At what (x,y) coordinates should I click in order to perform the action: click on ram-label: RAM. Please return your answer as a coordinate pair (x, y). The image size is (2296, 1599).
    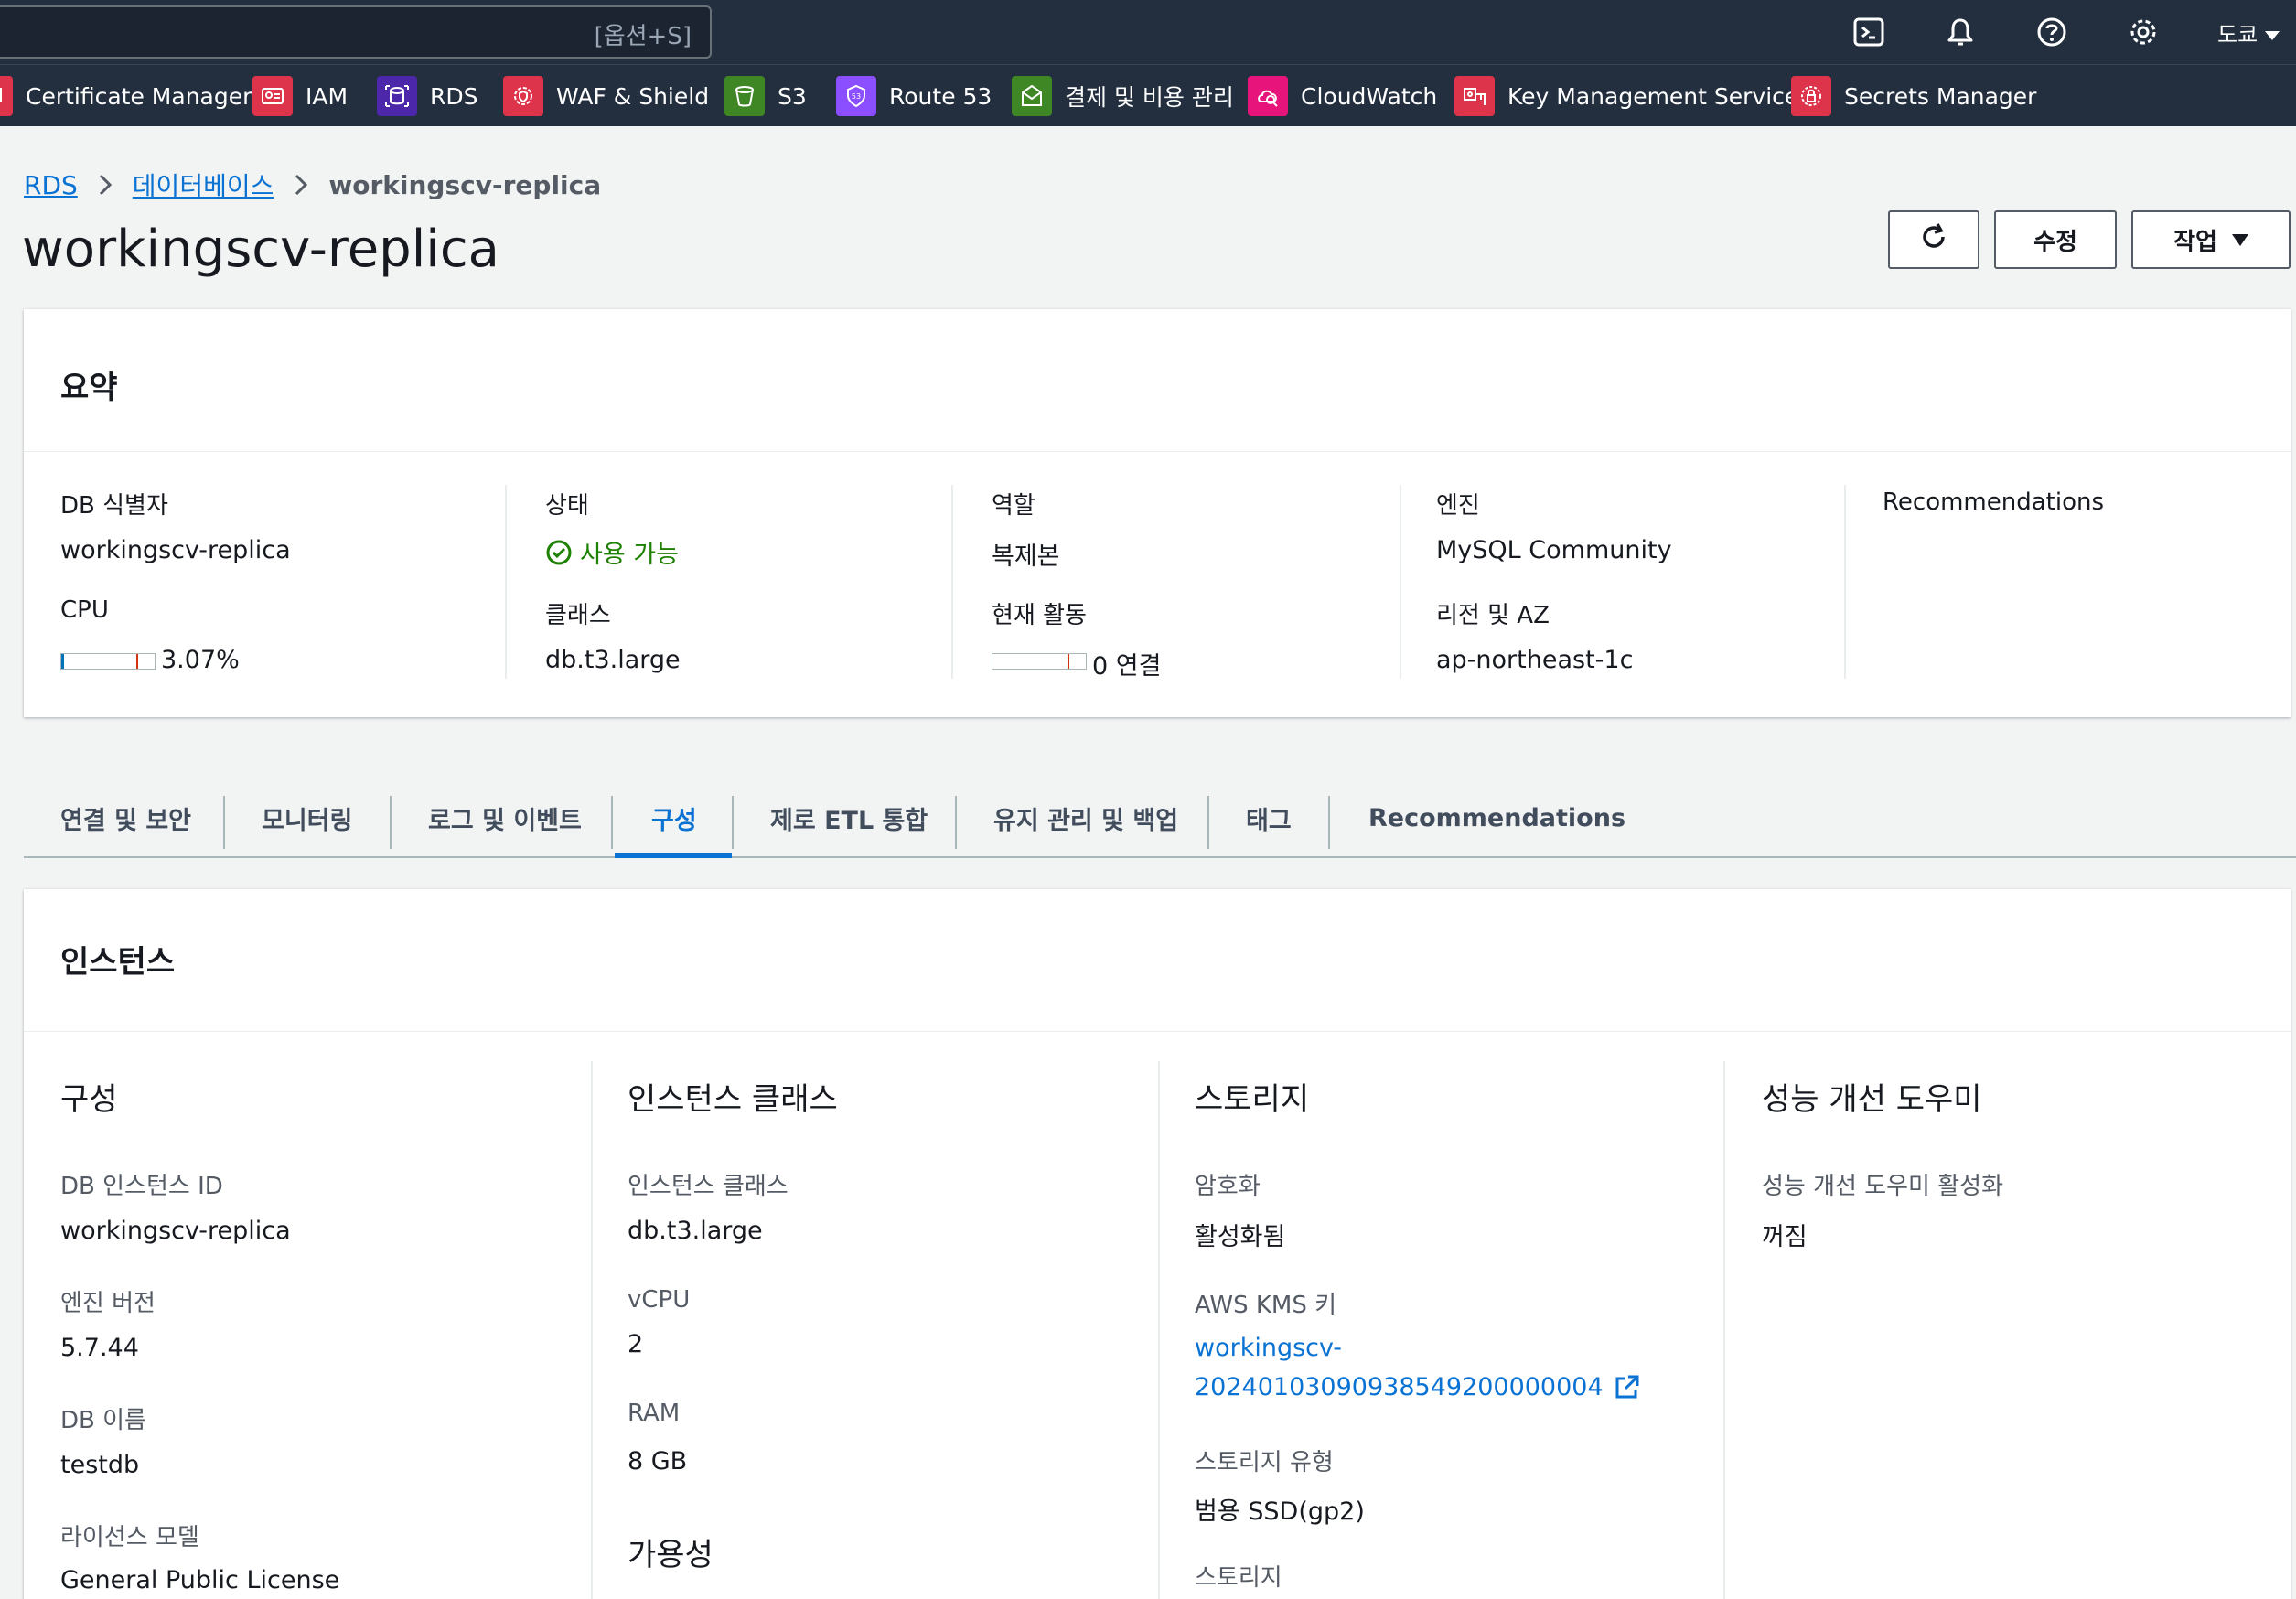
    Looking at the image, I should click on (654, 1413).